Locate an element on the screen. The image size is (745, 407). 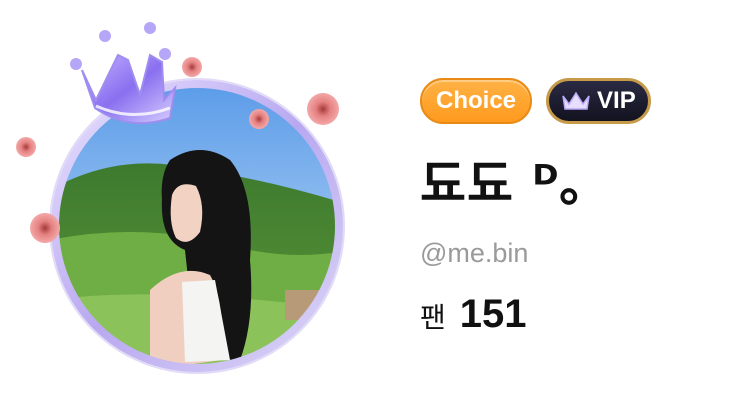
choice-badge-label: Choice is located at coordinates (476, 100).